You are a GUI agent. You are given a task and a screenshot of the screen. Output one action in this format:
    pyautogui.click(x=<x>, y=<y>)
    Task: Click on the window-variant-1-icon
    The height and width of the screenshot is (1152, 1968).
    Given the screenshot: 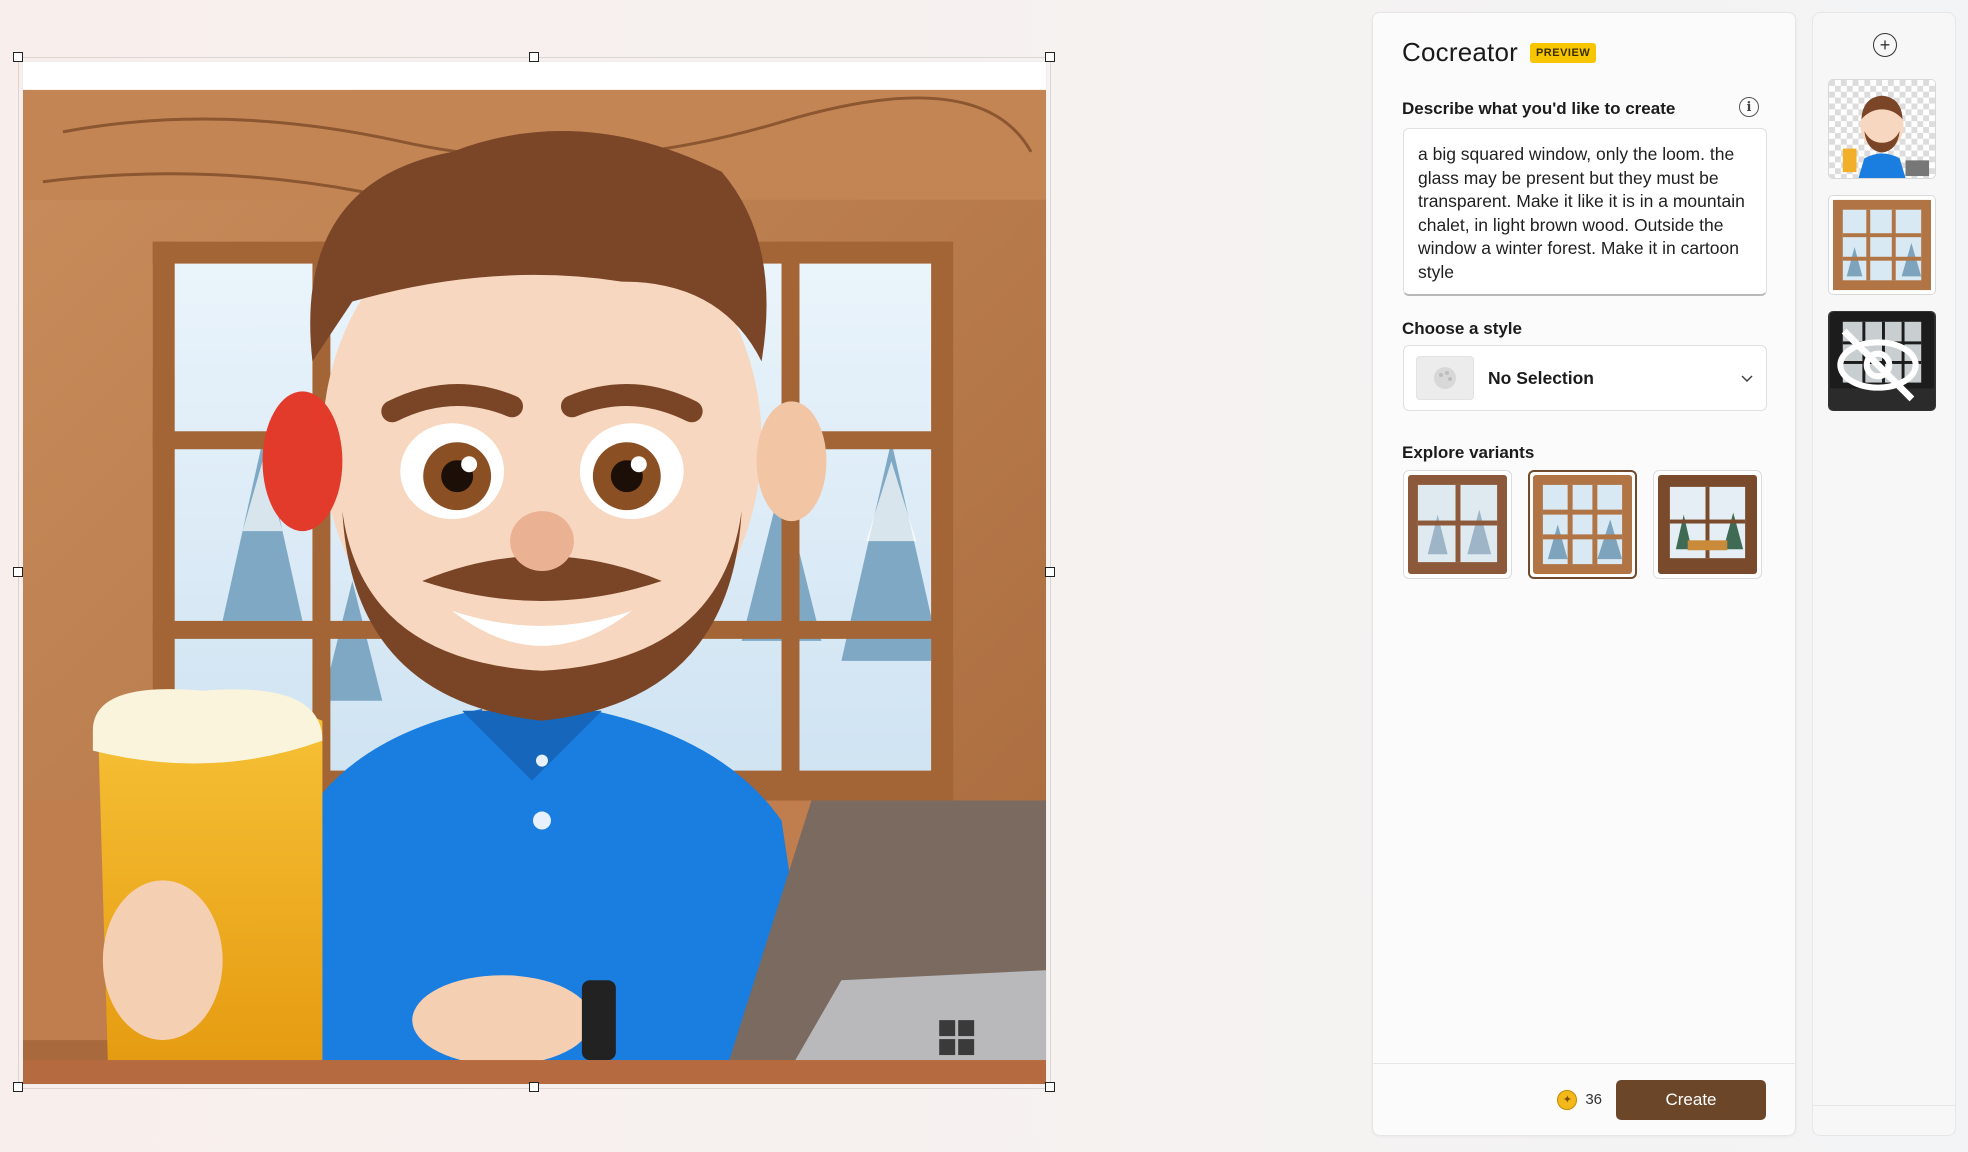 What is the action you would take?
    pyautogui.click(x=1457, y=524)
    